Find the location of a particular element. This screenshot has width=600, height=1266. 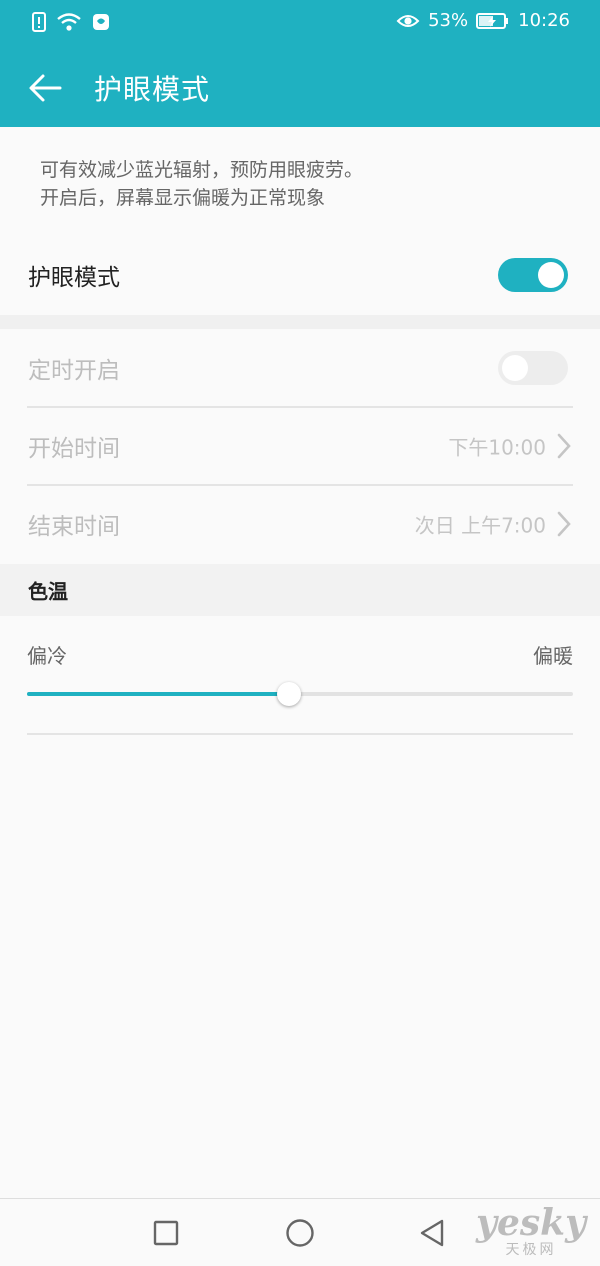

watermark-text: yesky is located at coordinates (531, 1223).